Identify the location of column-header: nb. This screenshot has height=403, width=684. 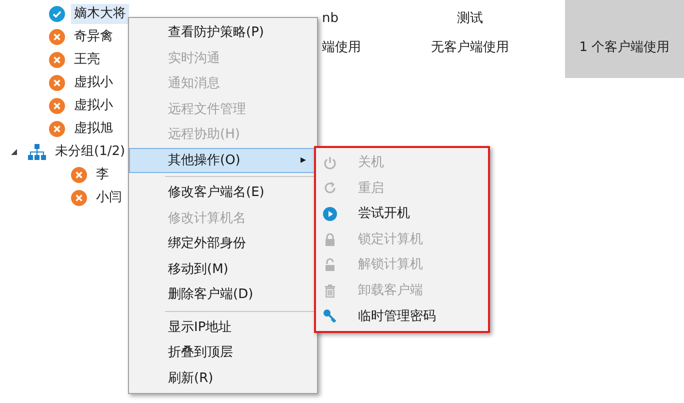
(331, 18).